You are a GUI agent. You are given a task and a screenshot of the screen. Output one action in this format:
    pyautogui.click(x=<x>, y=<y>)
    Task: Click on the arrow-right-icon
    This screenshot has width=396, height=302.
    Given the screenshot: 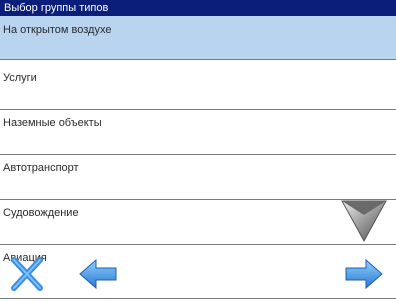 What is the action you would take?
    pyautogui.click(x=364, y=274)
    